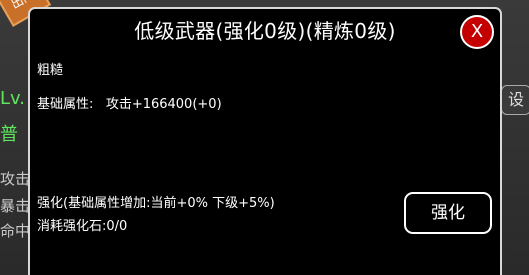 The image size is (529, 275). What do you see at coordinates (477, 32) in the screenshot?
I see `close-button: X` at bounding box center [477, 32].